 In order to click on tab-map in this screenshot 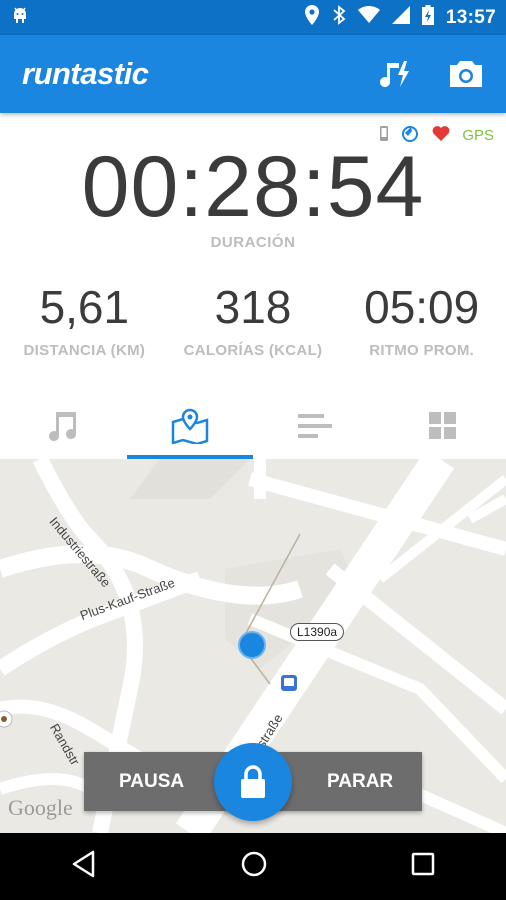, I will do `click(190, 425)`.